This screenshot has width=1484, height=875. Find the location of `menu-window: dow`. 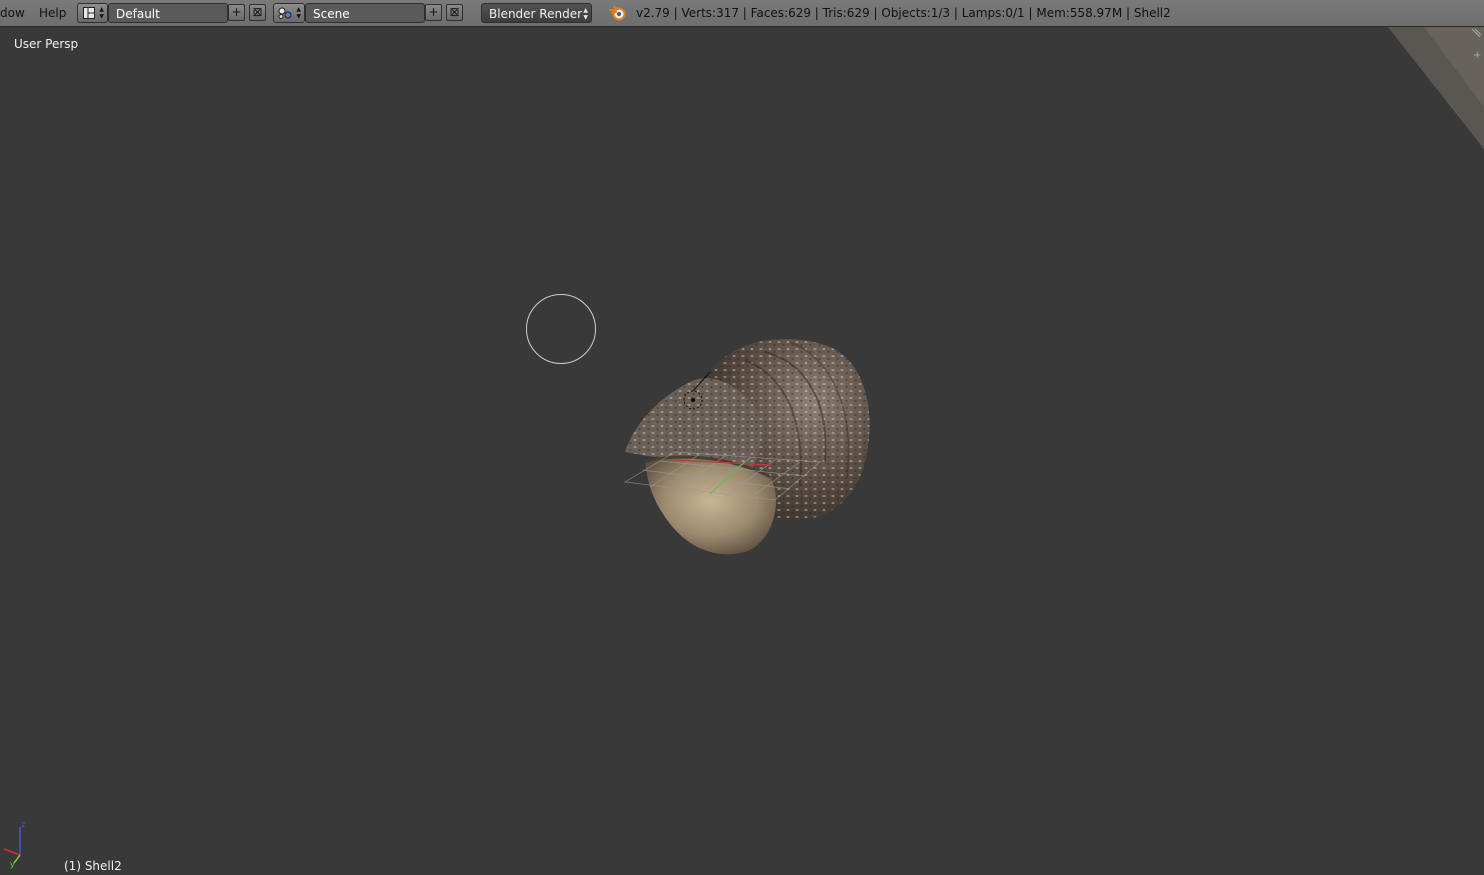

menu-window: dow is located at coordinates (12, 13).